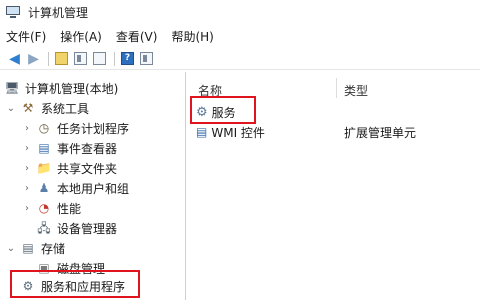 The width and height of the screenshot is (480, 300). What do you see at coordinates (28, 108) in the screenshot?
I see `tools-icon: ⚒` at bounding box center [28, 108].